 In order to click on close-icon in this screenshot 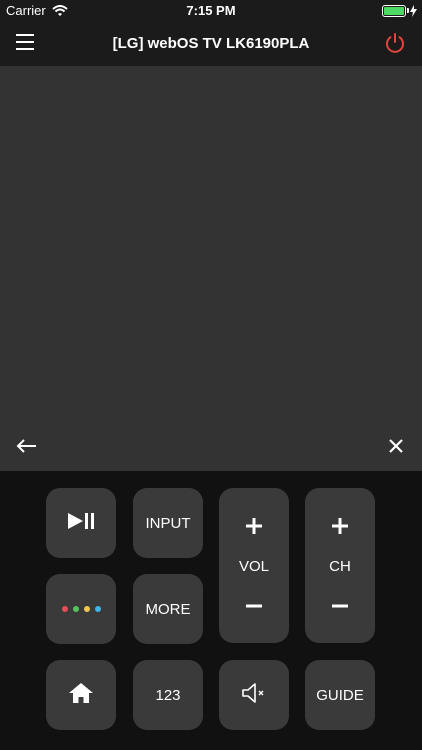, I will do `click(396, 446)`.